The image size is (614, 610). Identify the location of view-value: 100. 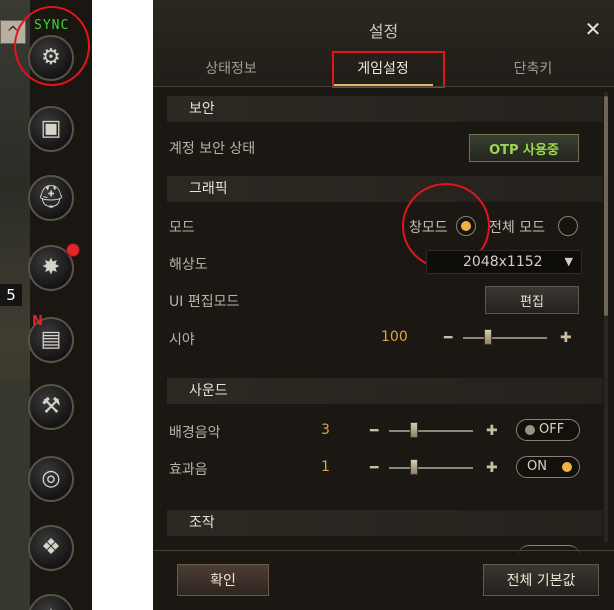
(394, 337).